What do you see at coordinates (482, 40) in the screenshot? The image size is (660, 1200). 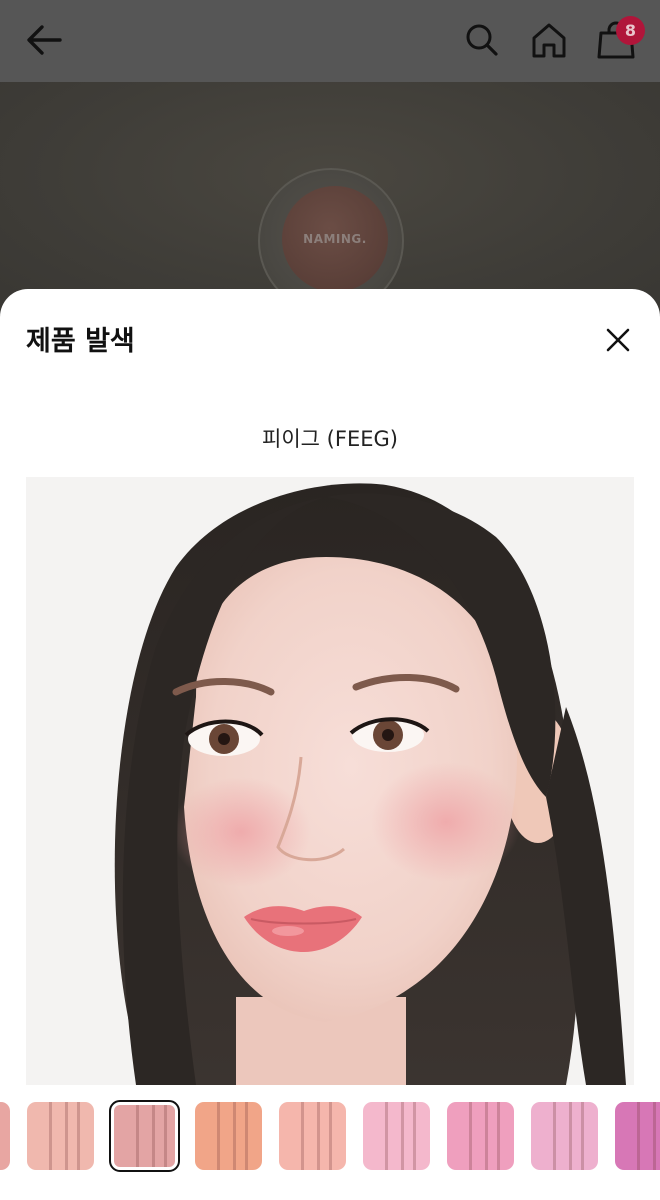 I see `search-icon` at bounding box center [482, 40].